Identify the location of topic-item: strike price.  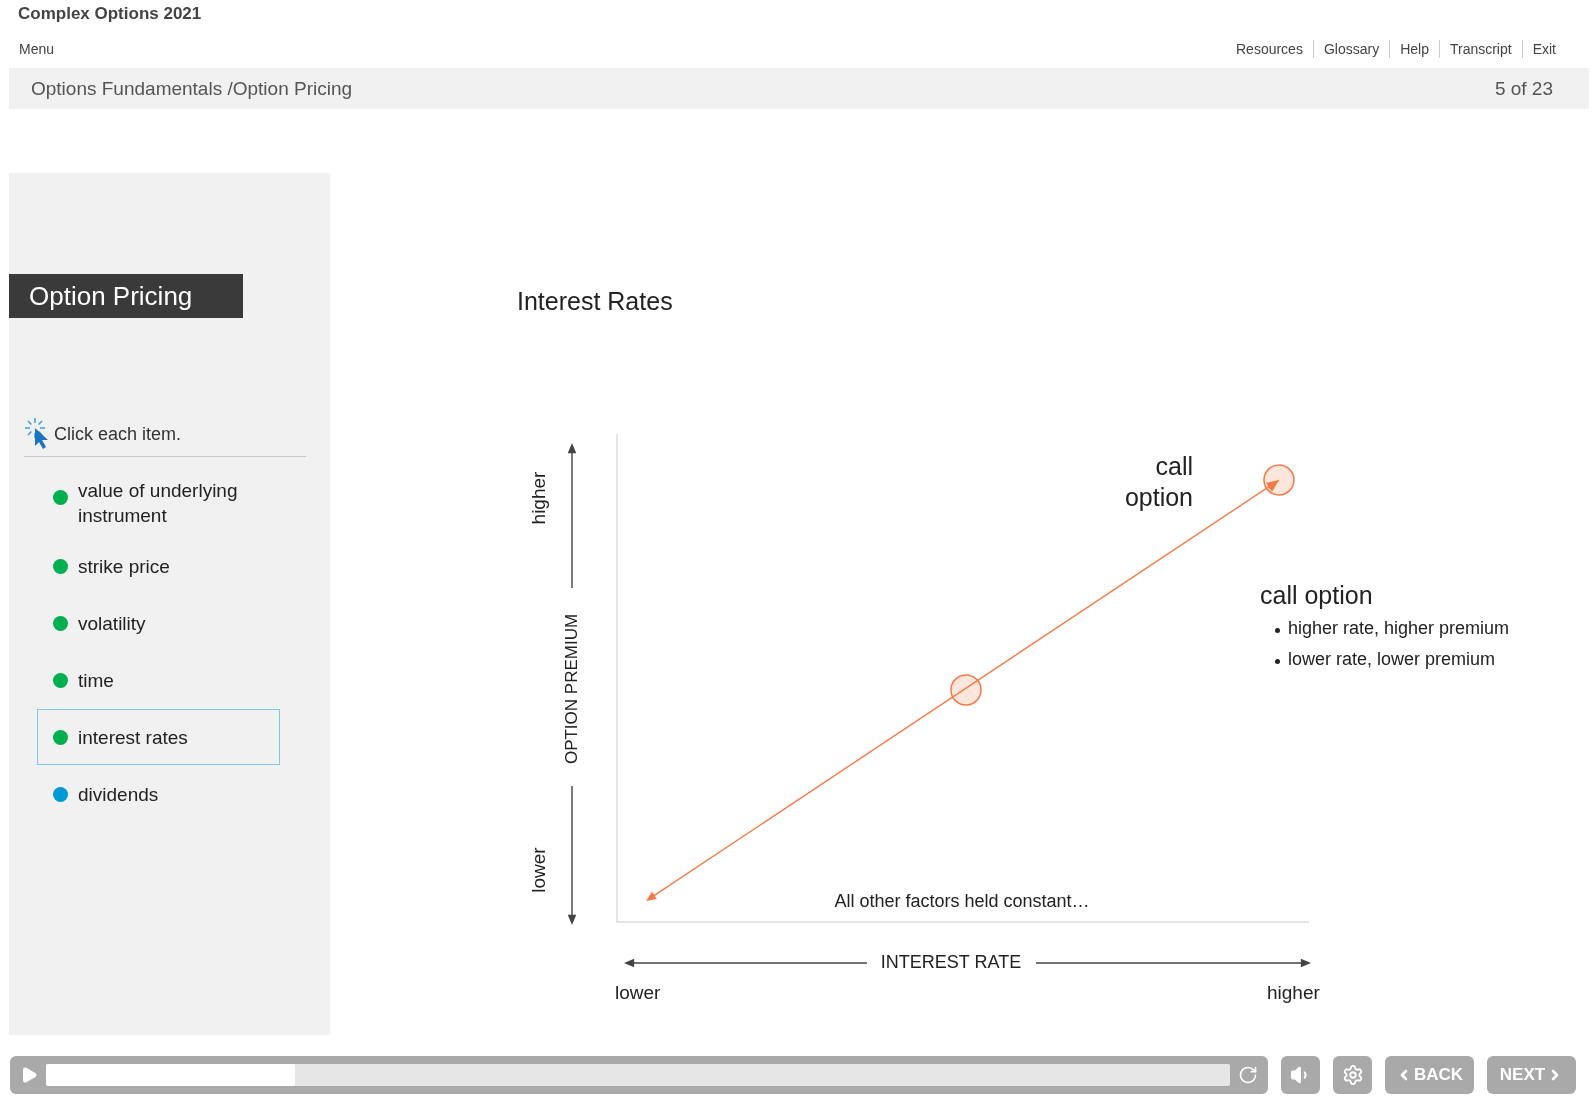
(158, 566).